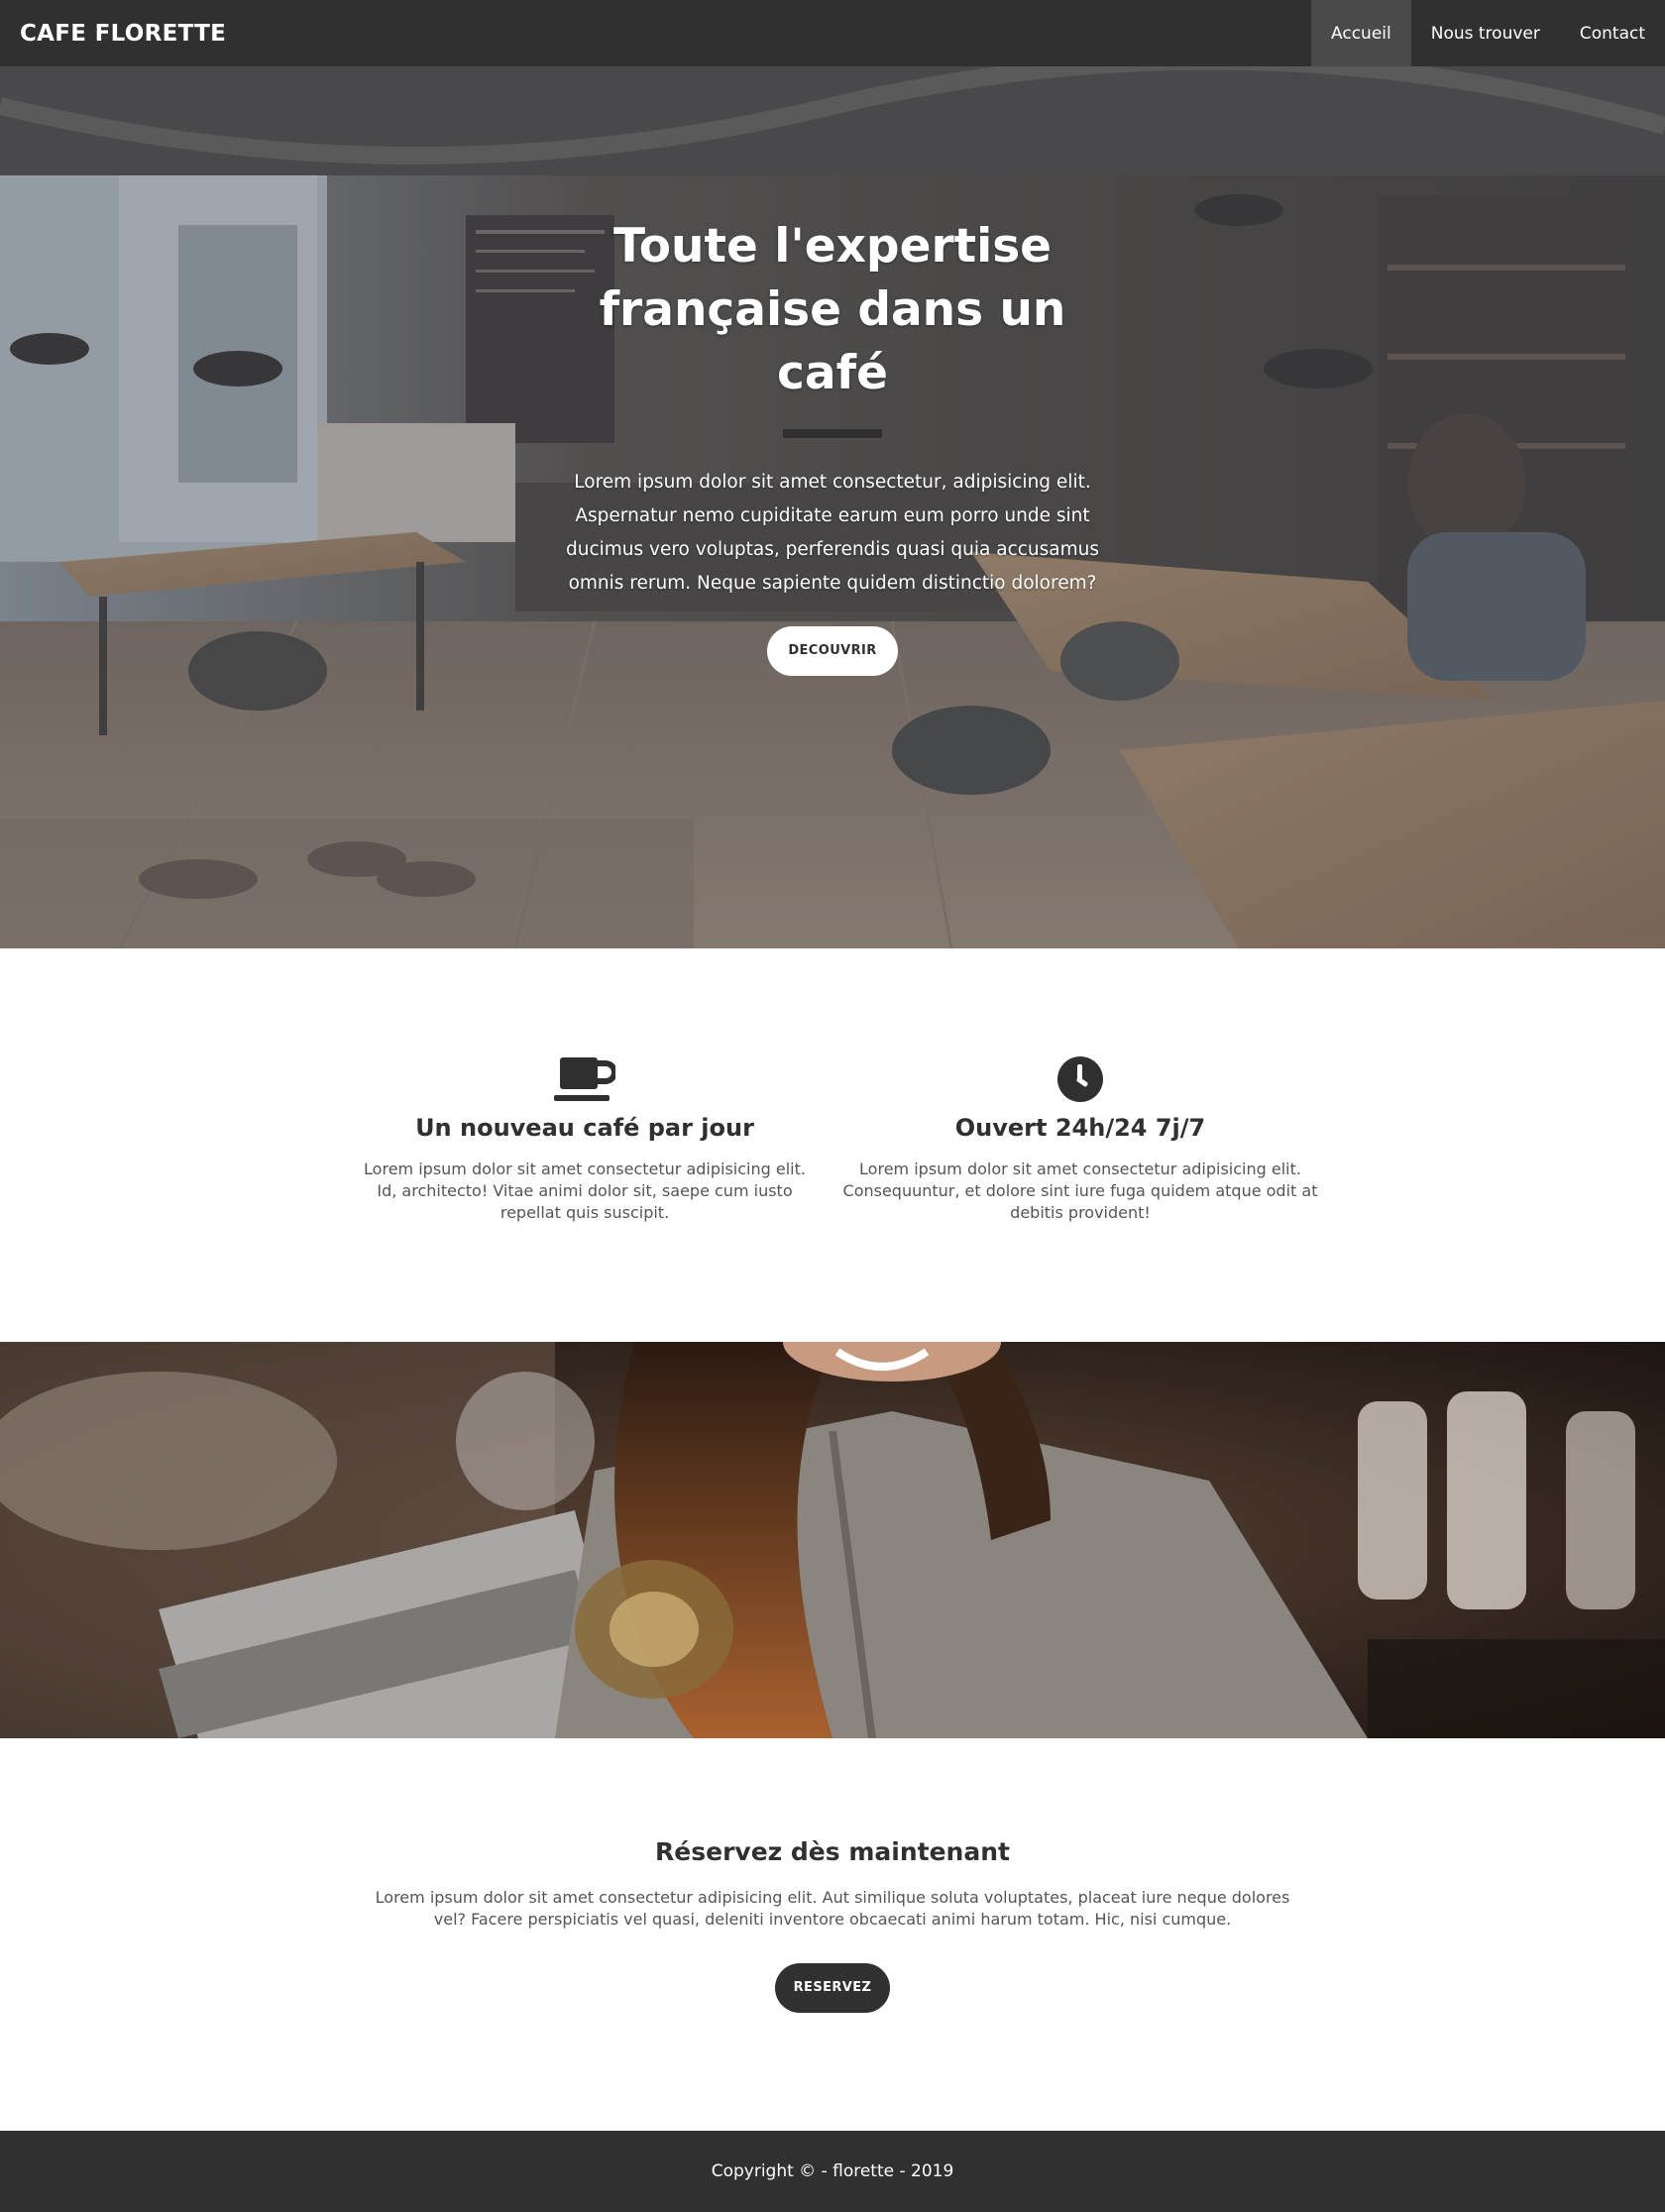  I want to click on hero-title: Toute l'expertise française dans un café, so click(832, 310).